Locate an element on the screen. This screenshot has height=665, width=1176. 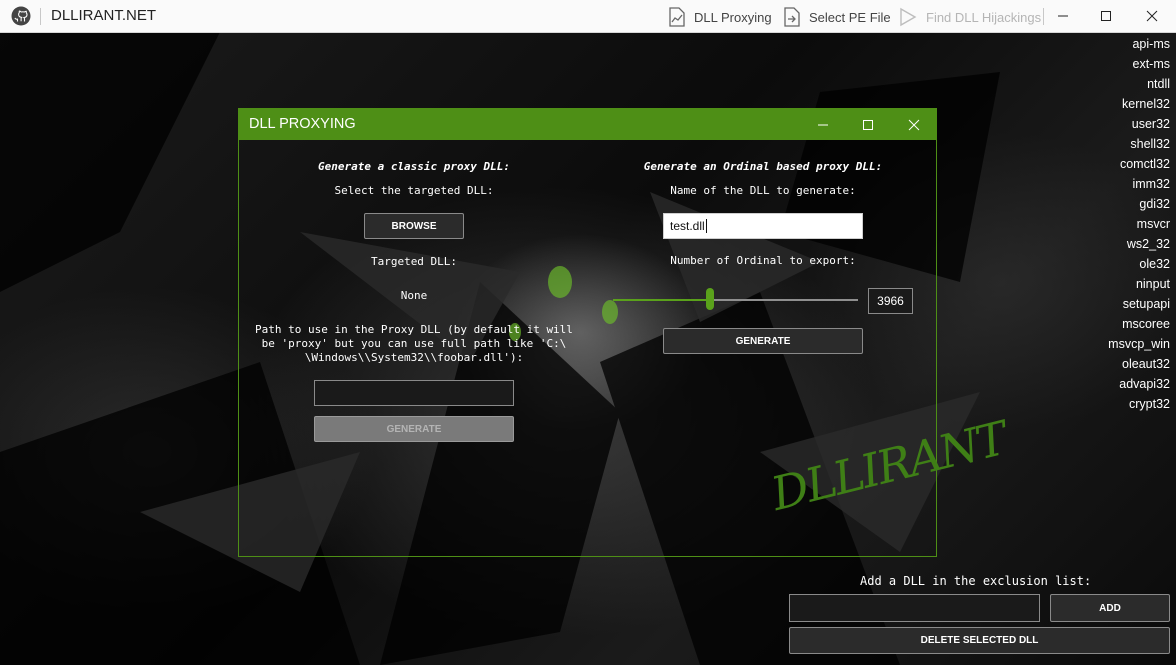
ordinal-count-label: Number of Ordinal to export: is located at coordinates (763, 260).